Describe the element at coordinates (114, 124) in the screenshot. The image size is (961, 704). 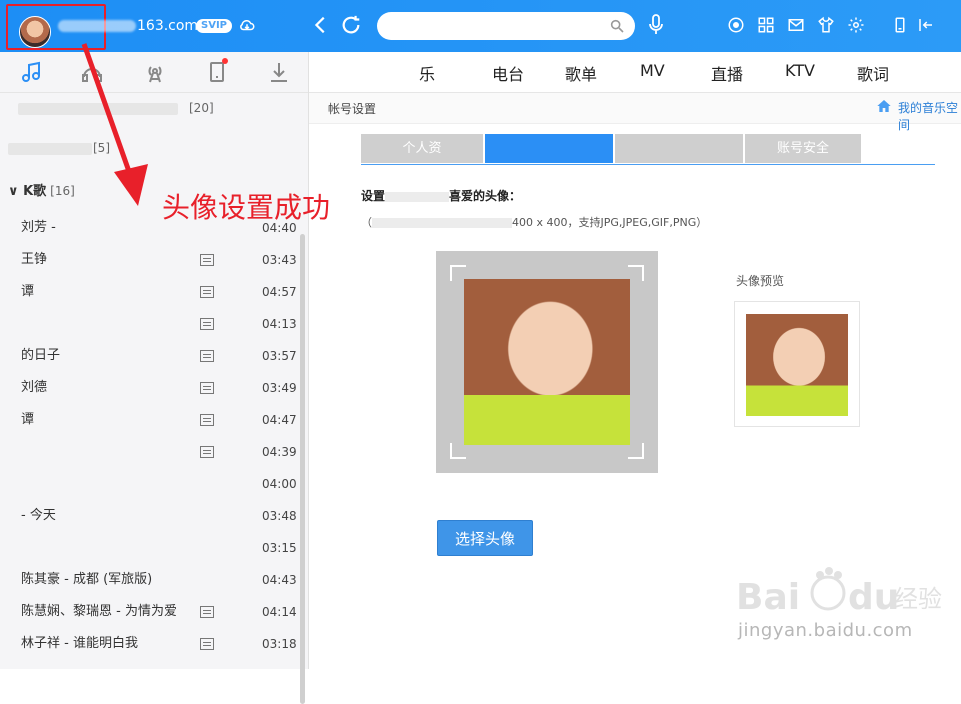
I see `annotation-arrow` at that location.